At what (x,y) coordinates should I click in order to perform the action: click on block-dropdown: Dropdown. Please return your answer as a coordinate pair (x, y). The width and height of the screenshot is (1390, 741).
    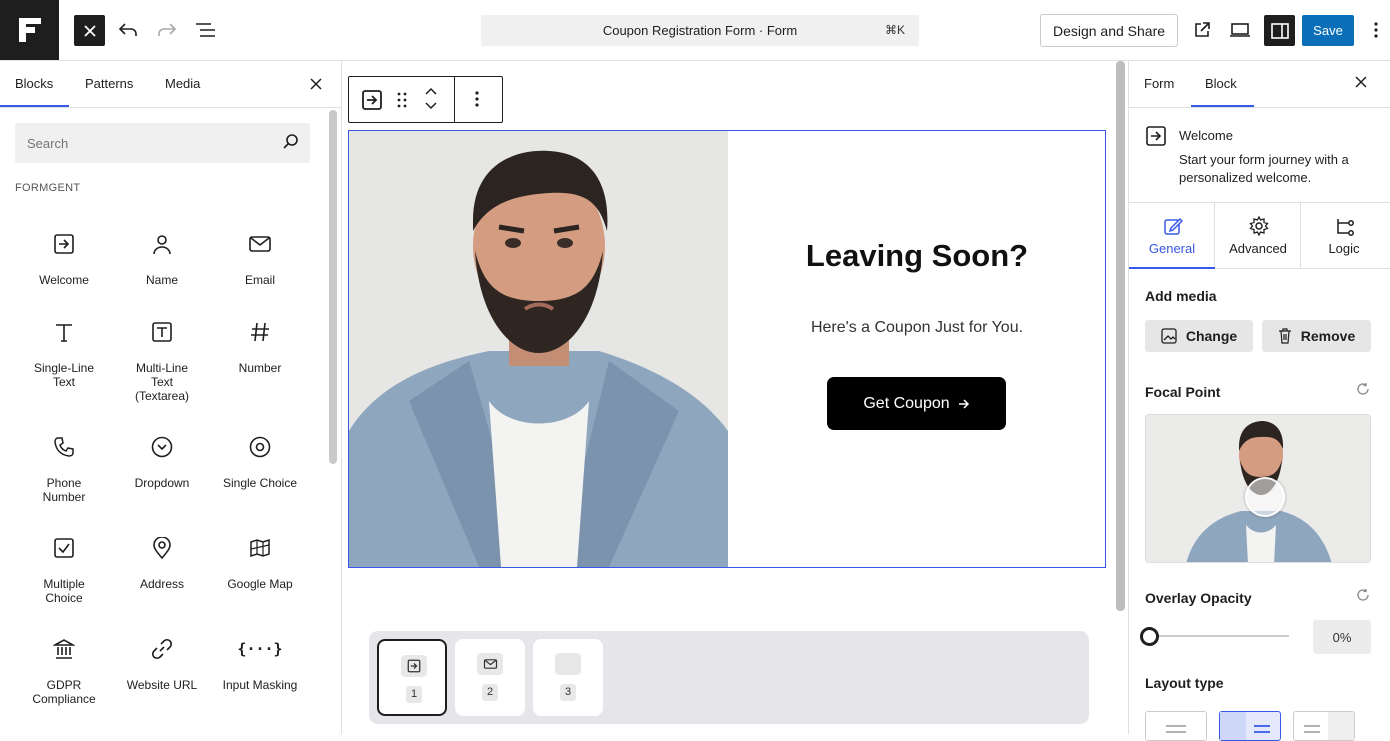
    Looking at the image, I should click on (162, 480).